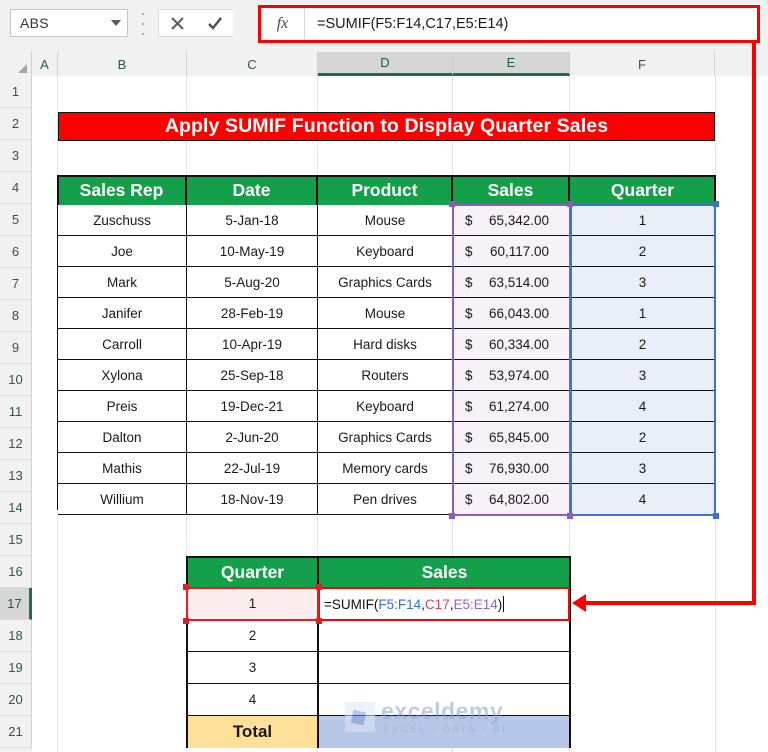 Image resolution: width=768 pixels, height=752 pixels. I want to click on summary-total-value, so click(444, 732).